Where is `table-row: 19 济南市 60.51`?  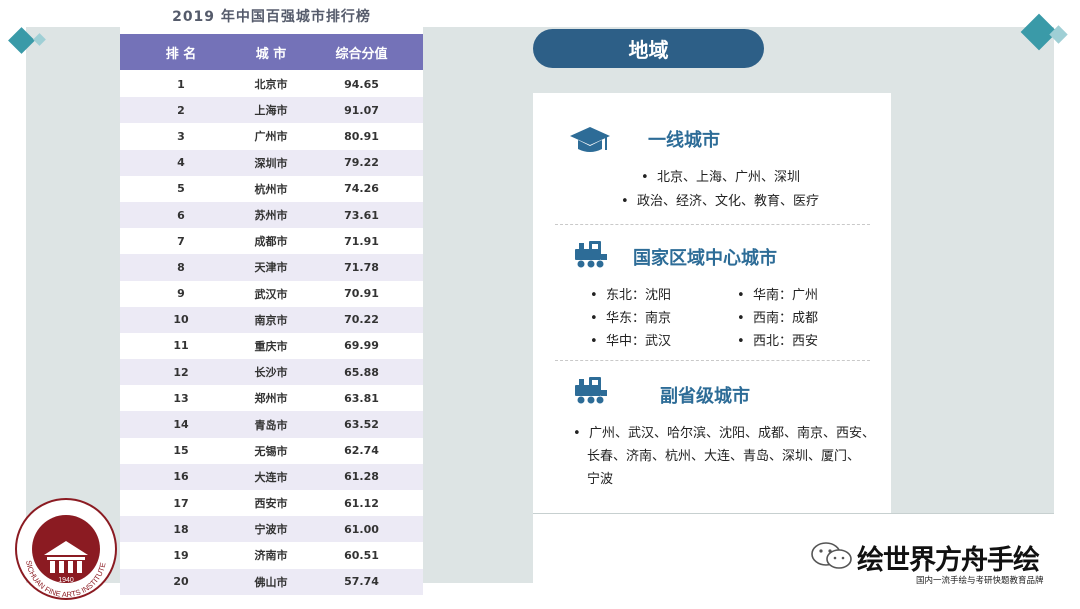
table-row: 19 济南市 60.51 is located at coordinates (271, 555).